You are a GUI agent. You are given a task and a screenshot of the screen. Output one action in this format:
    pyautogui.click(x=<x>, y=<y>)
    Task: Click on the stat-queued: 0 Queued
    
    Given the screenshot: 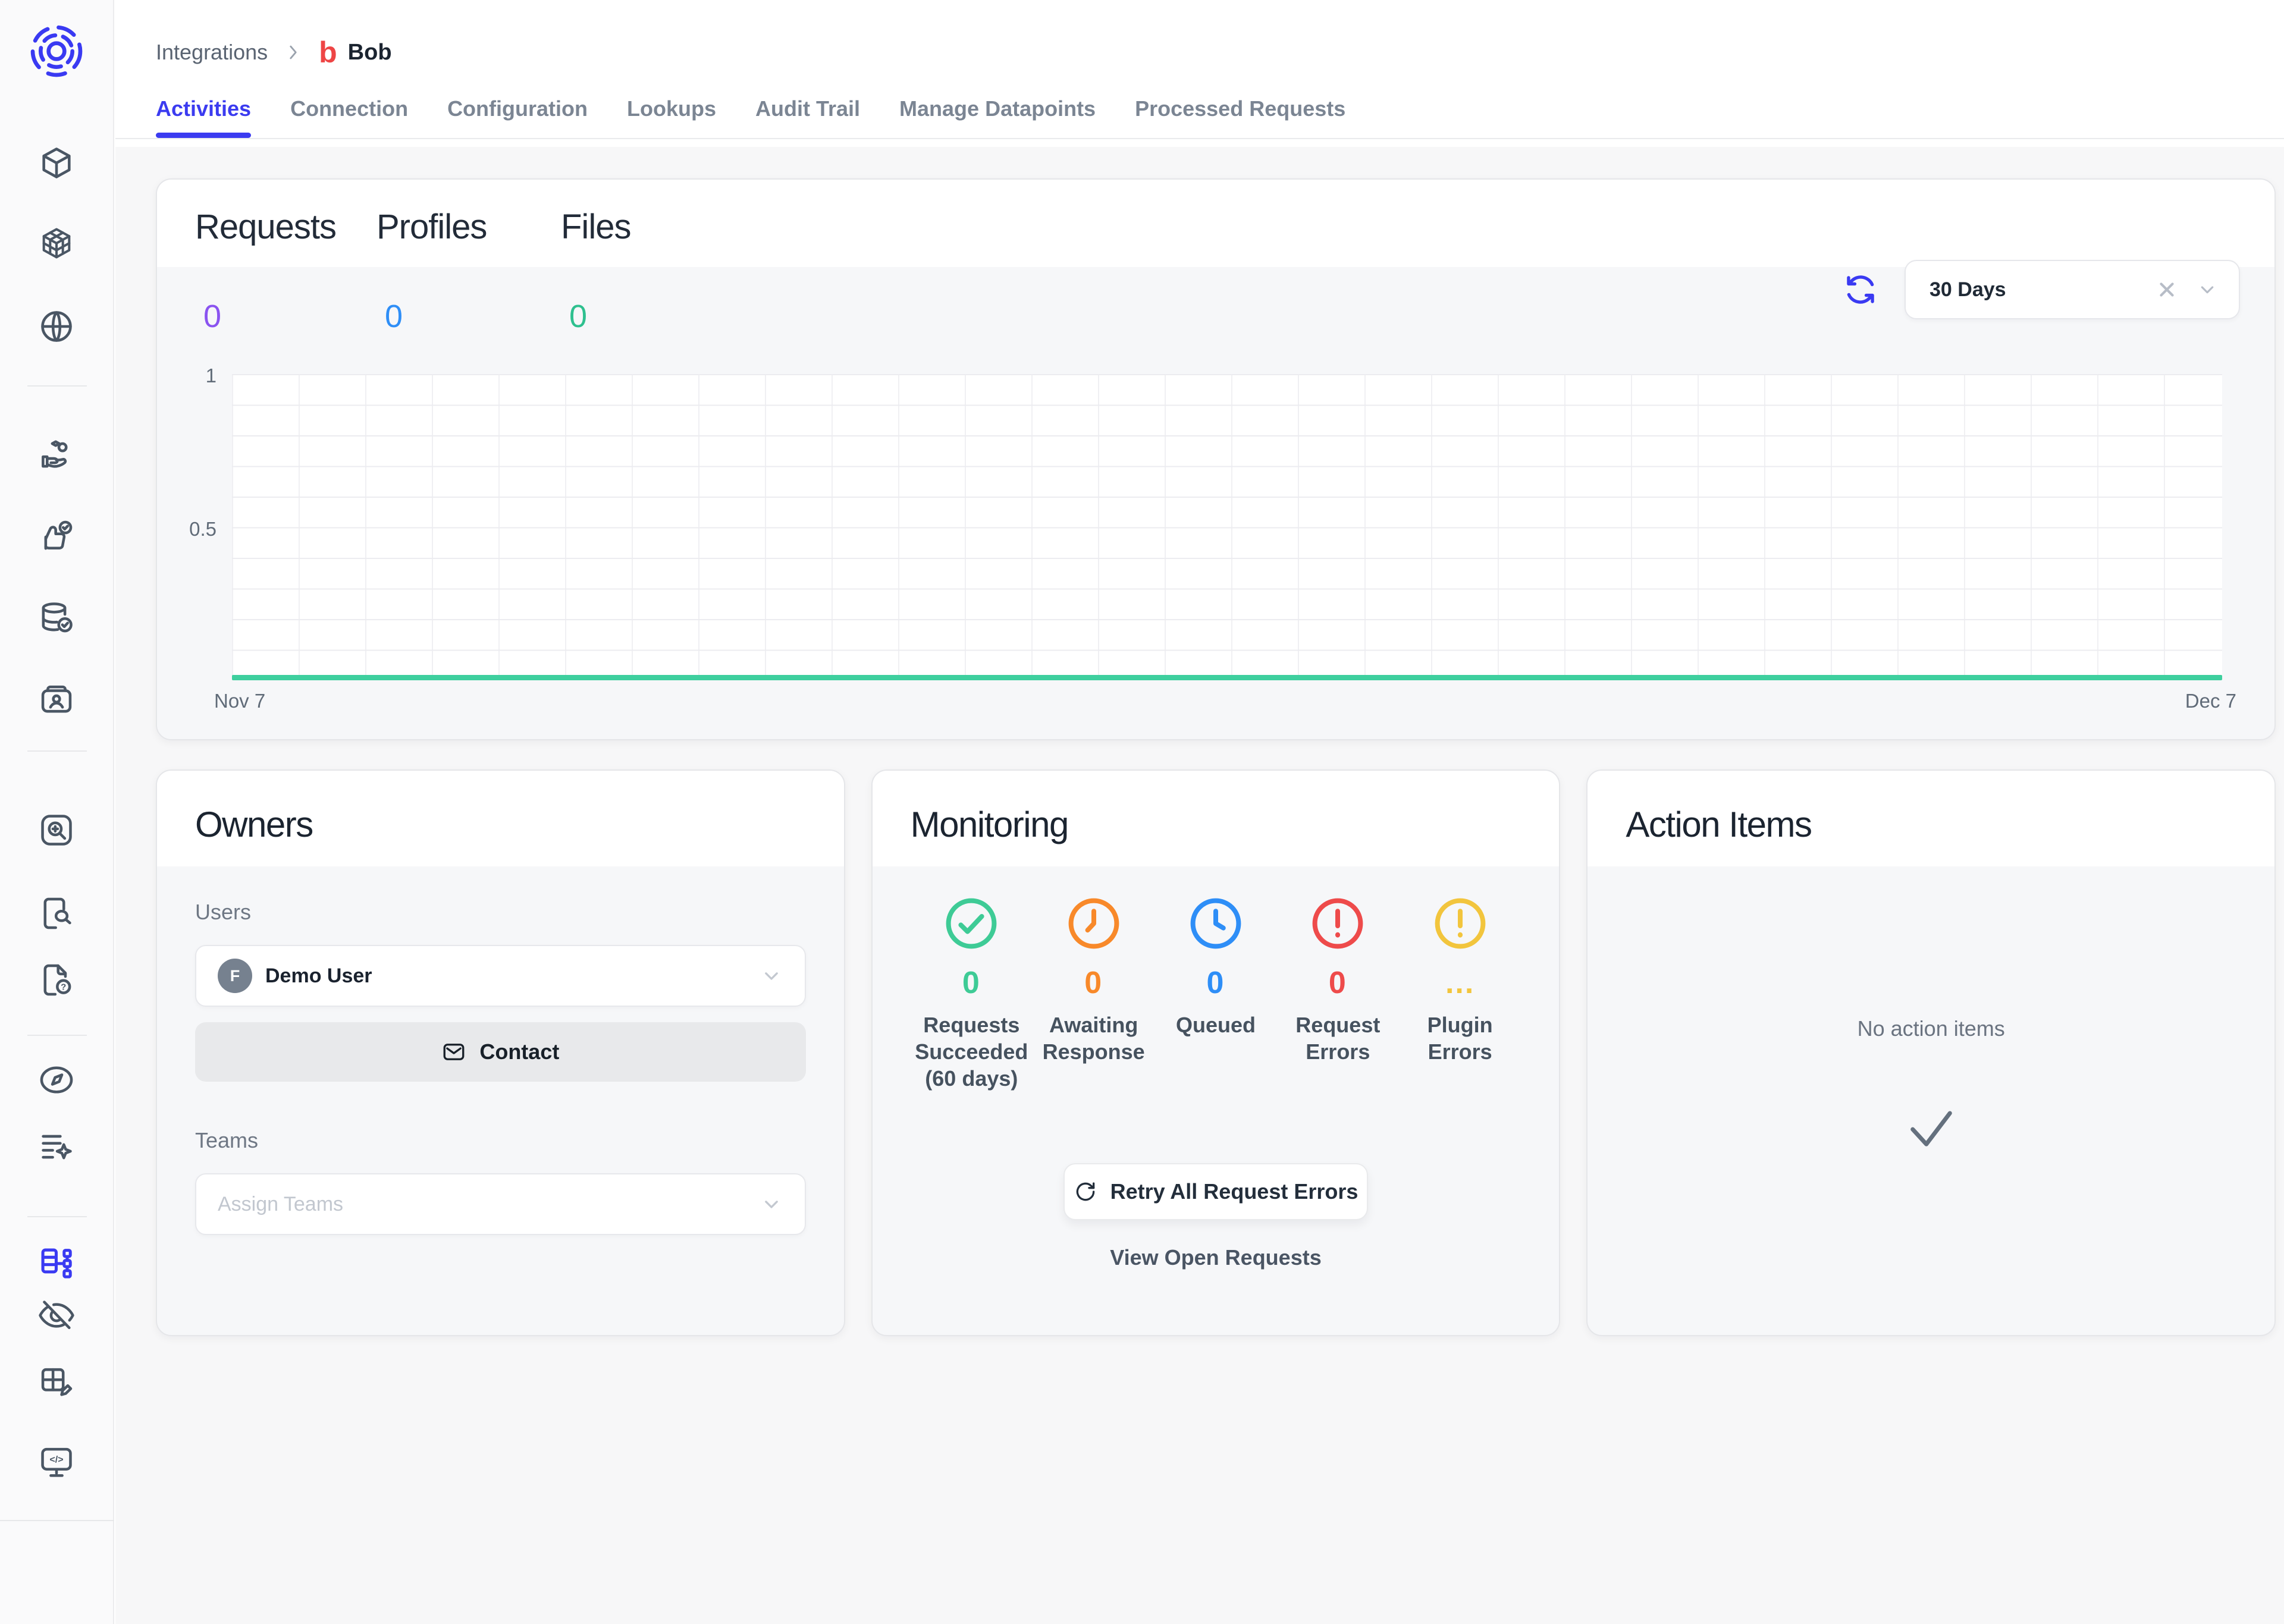 What is the action you would take?
    pyautogui.click(x=1215, y=993)
    